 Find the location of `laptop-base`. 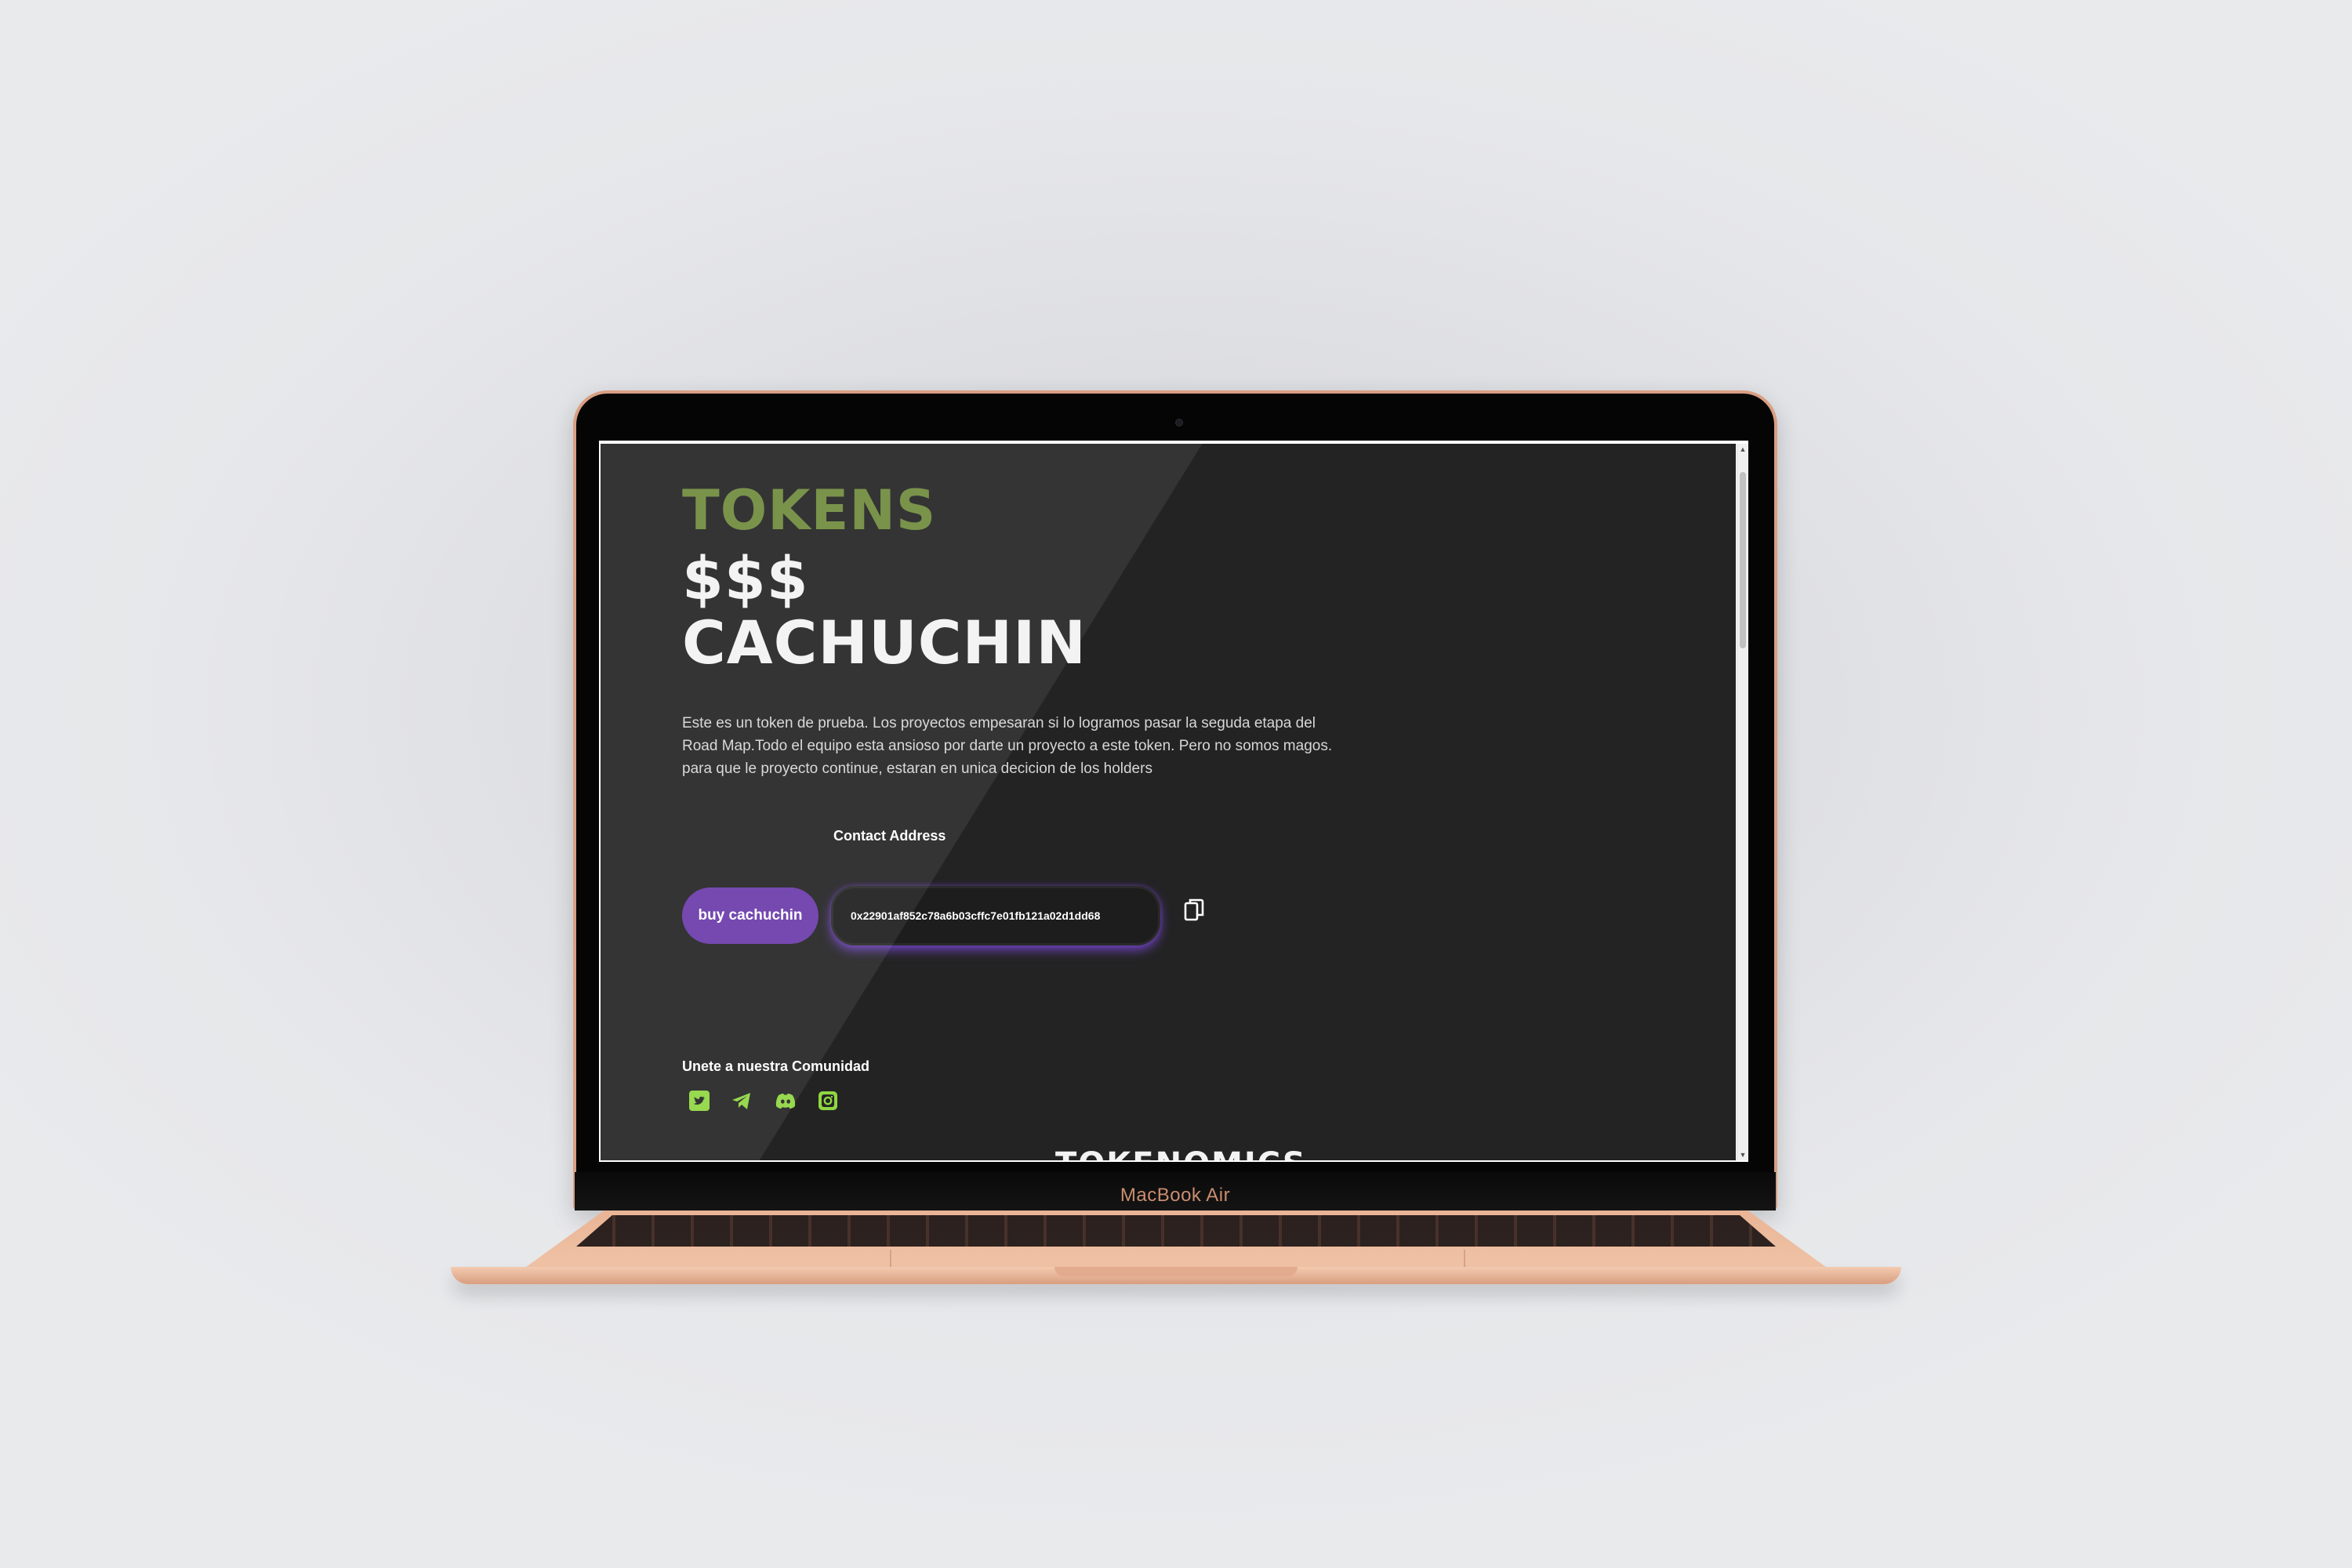

laptop-base is located at coordinates (1176, 1254).